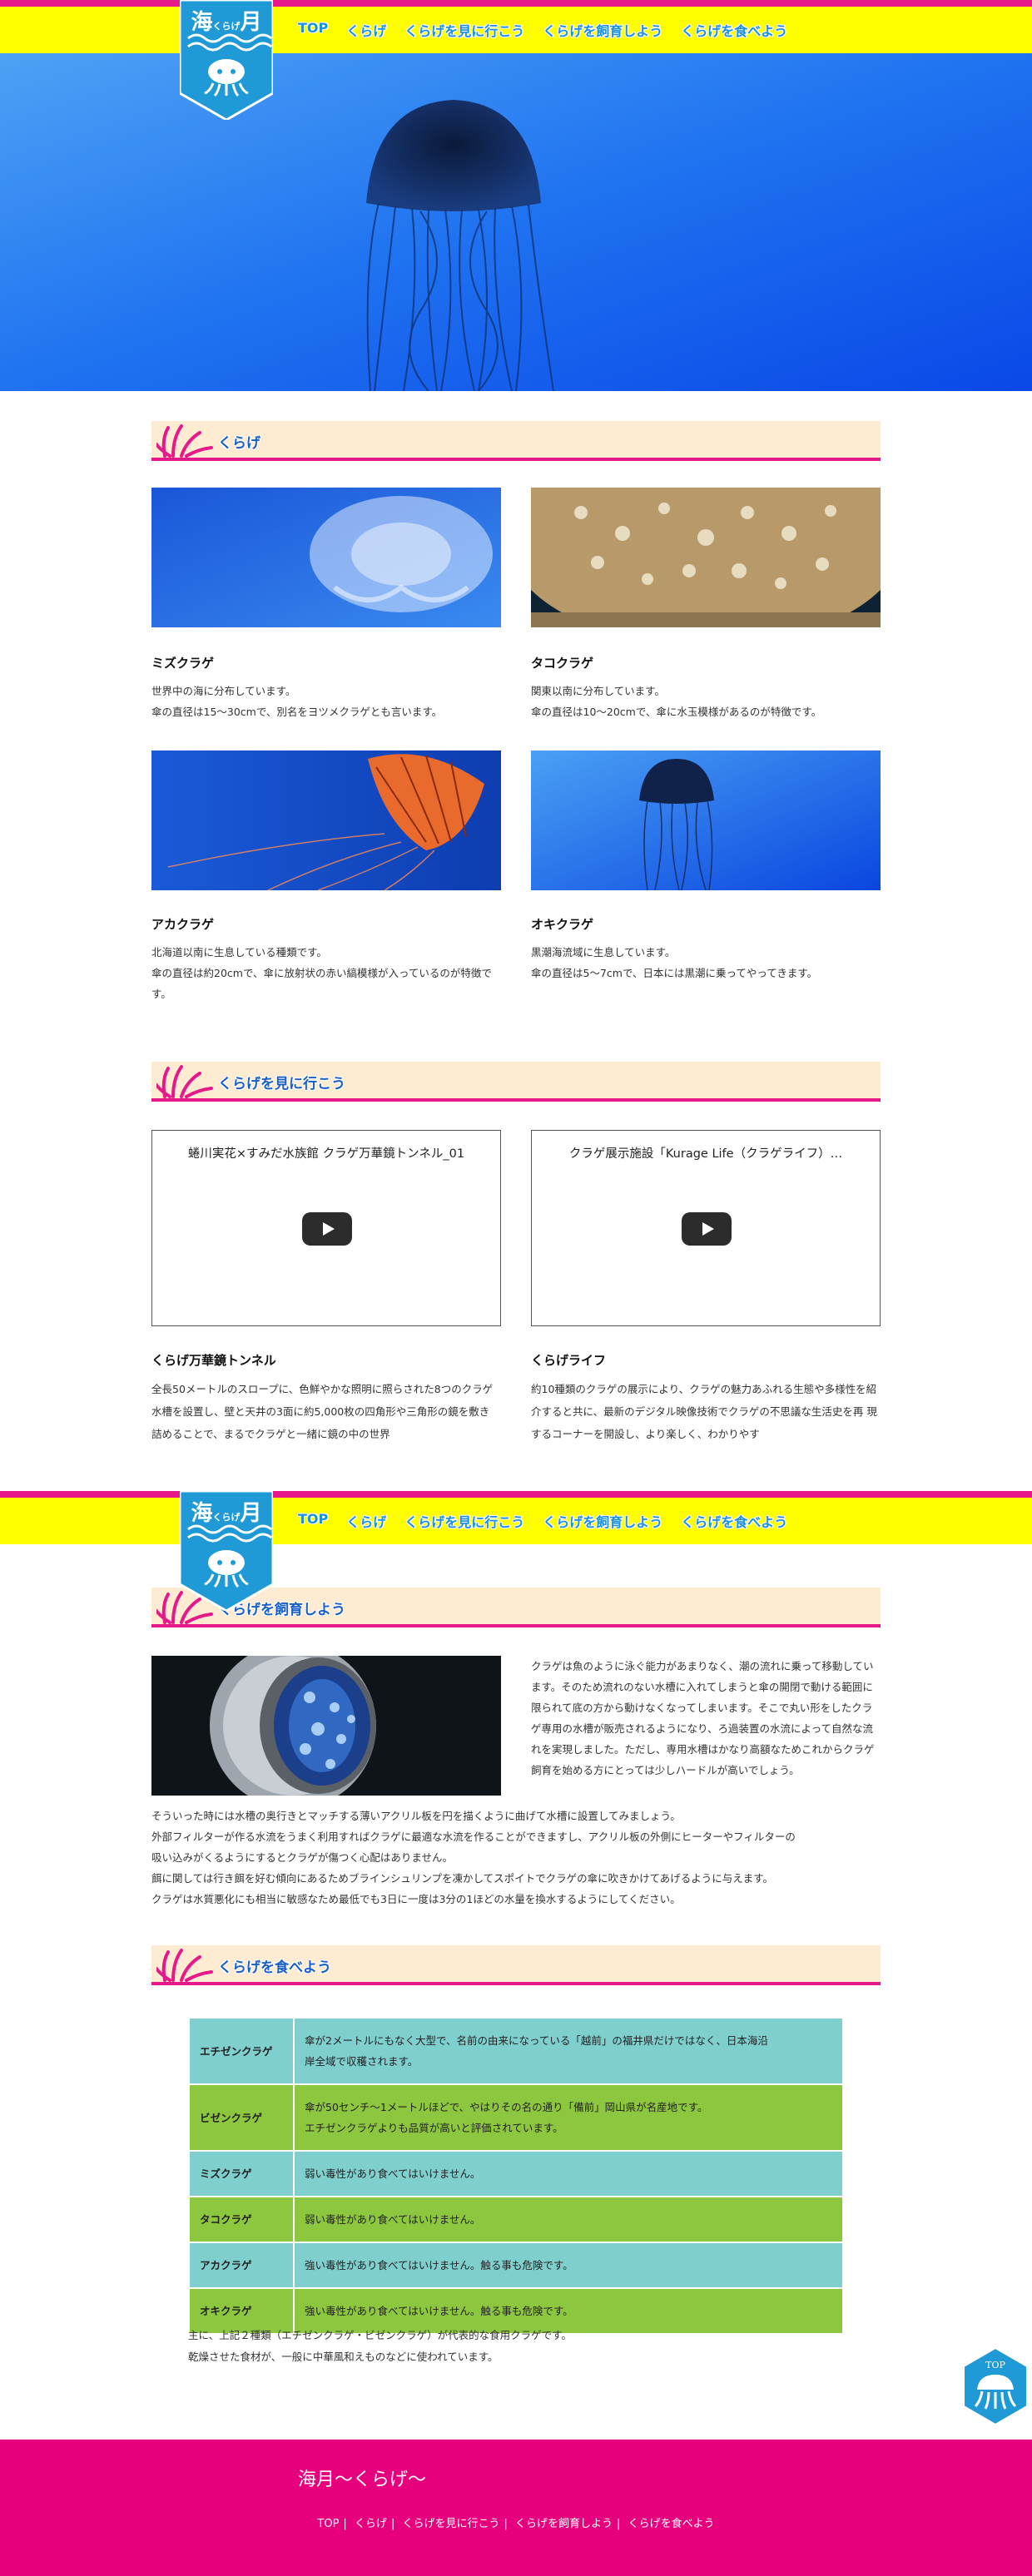  I want to click on back-to-top-button: TOP, so click(995, 2386).